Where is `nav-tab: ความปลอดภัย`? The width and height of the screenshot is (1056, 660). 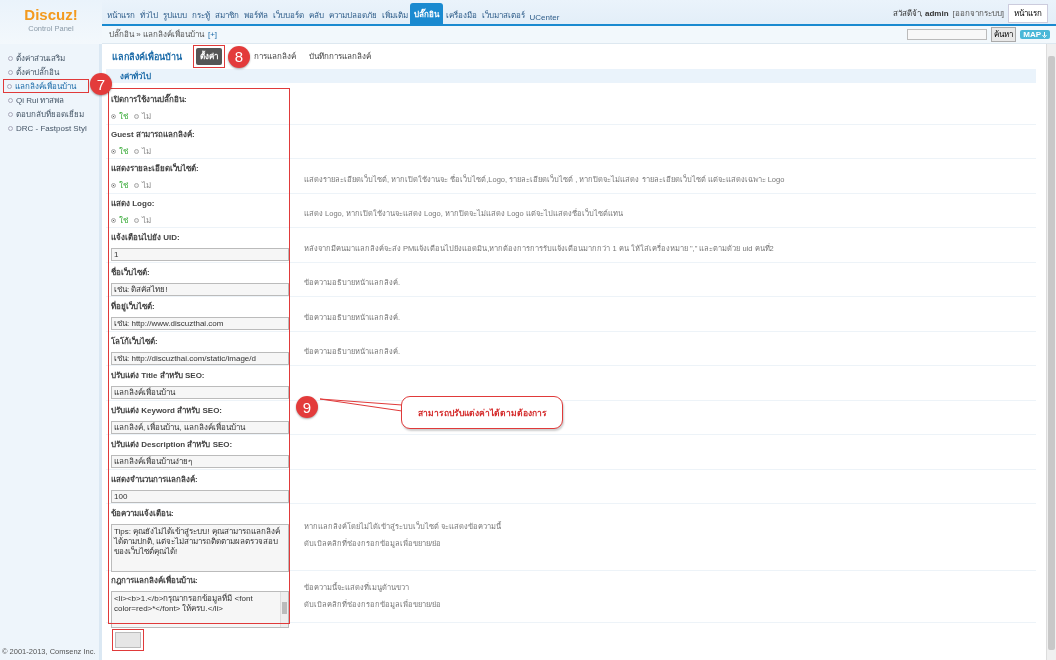
nav-tab: ความปลอดภัย is located at coordinates (352, 15).